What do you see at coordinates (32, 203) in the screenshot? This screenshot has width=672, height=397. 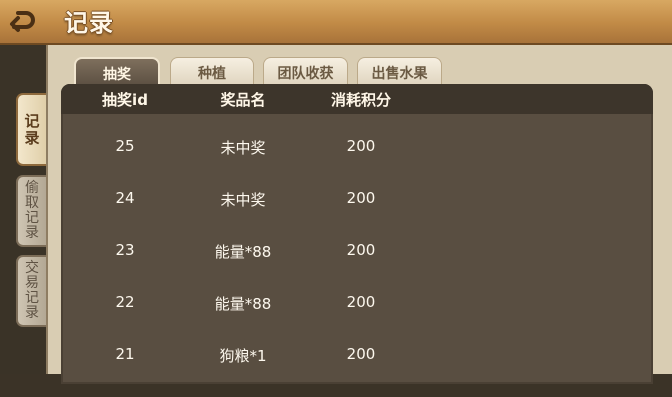 I see `side-tab-char: 取` at bounding box center [32, 203].